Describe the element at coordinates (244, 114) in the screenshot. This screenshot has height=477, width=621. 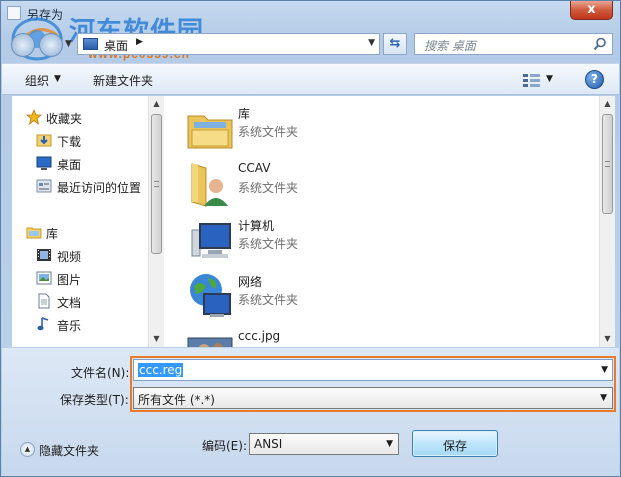
I see `file-name: 库` at that location.